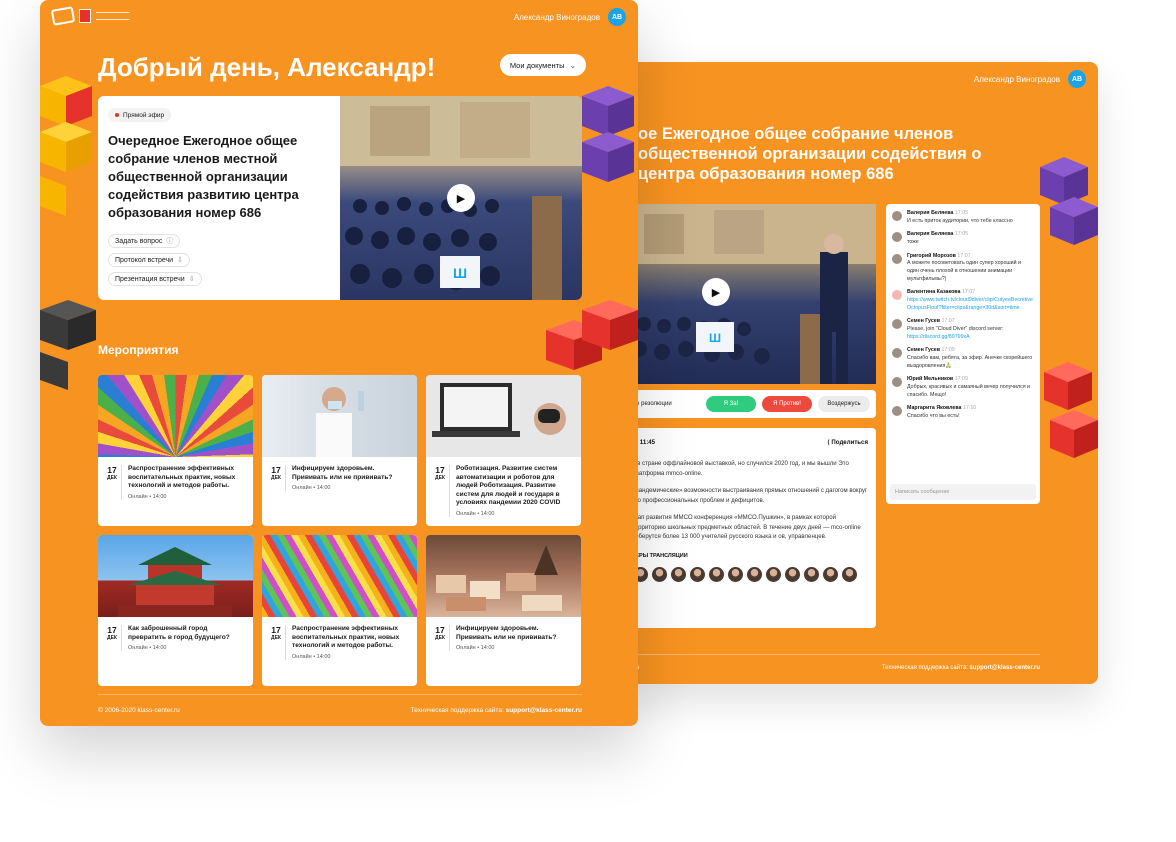  Describe the element at coordinates (924, 668) in the screenshot. I see `support-label: Техническая поддержка сайта:` at that location.